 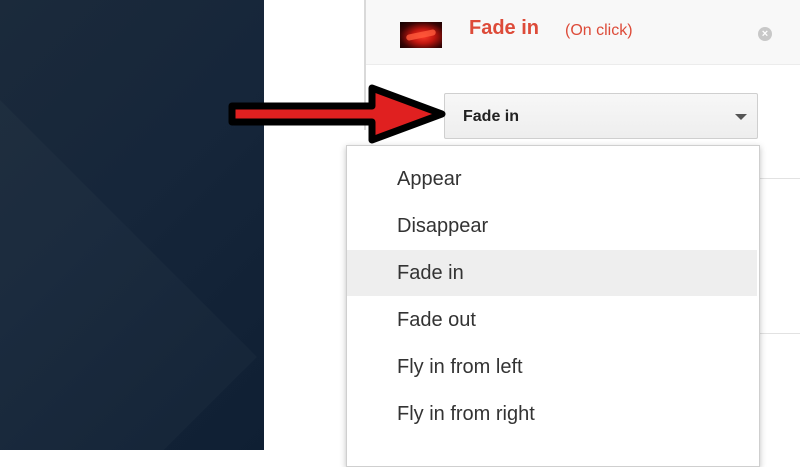 I want to click on thumbnail-streak, so click(x=421, y=35).